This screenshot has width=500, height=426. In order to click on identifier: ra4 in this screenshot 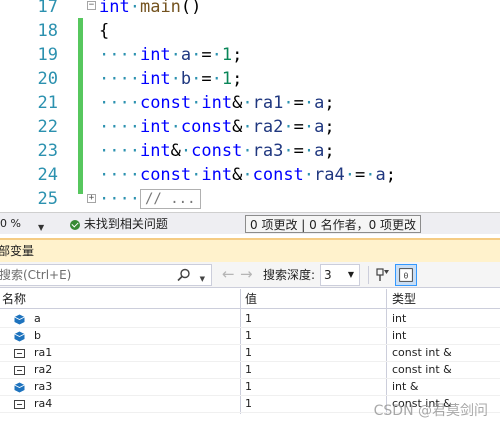, I will do `click(329, 175)`.